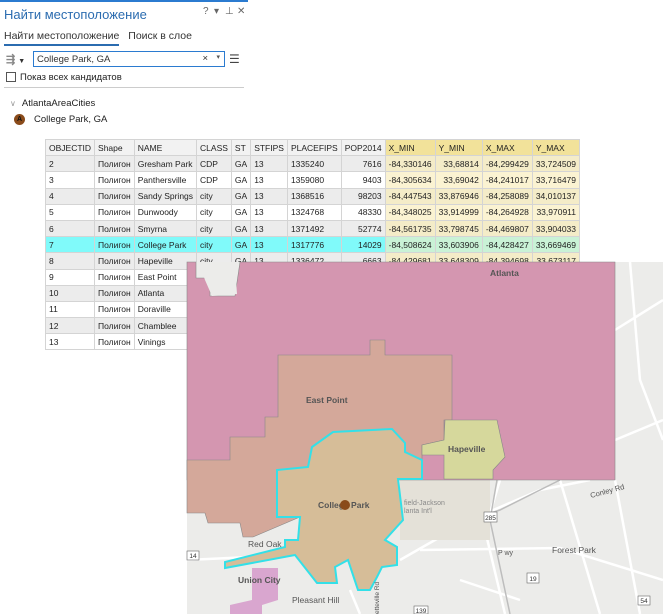 Image resolution: width=663 pixels, height=614 pixels. Describe the element at coordinates (60, 119) in the screenshot. I see `result-item: A College Park, GA` at that location.